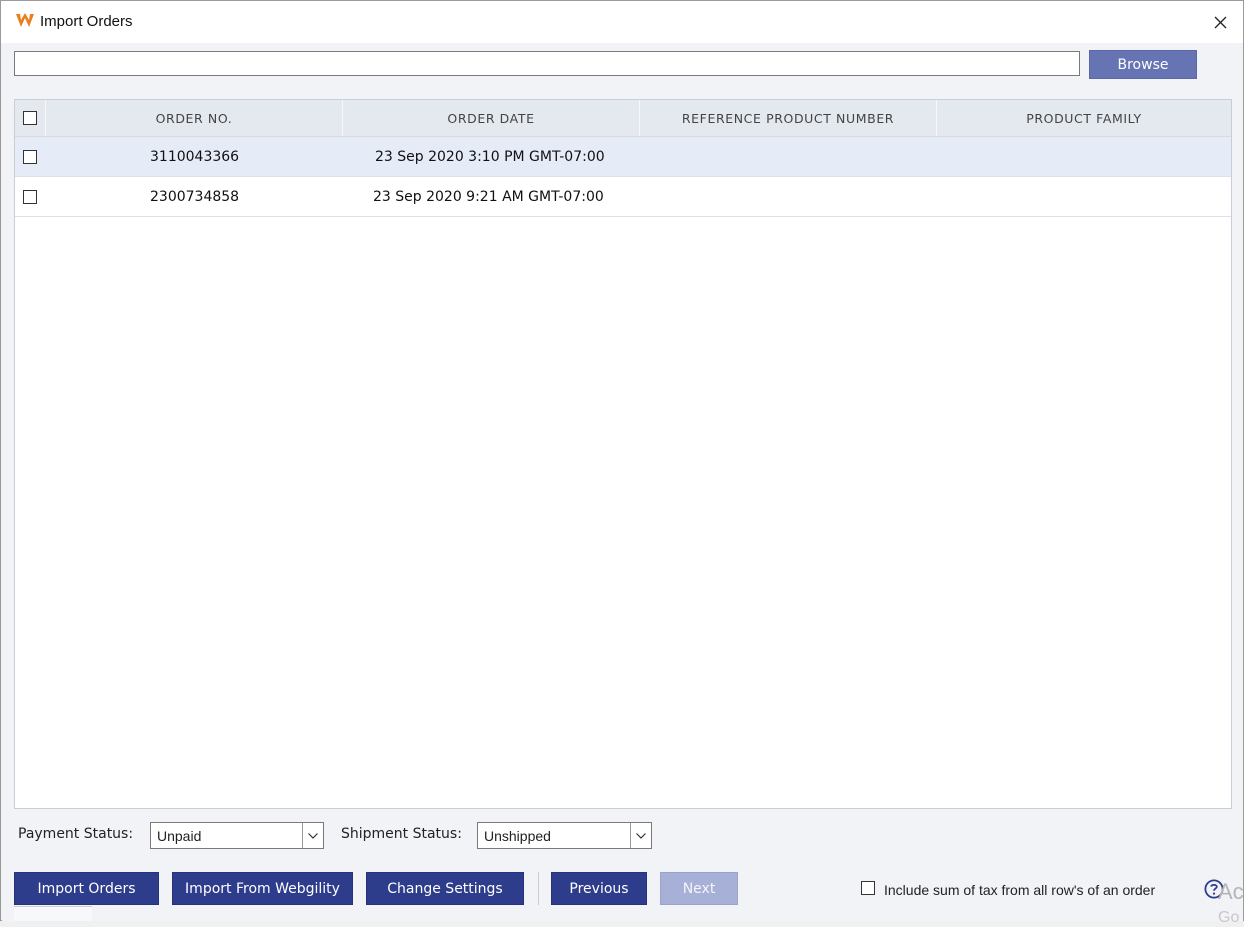  I want to click on payment-status-value: Unpaid, so click(179, 835).